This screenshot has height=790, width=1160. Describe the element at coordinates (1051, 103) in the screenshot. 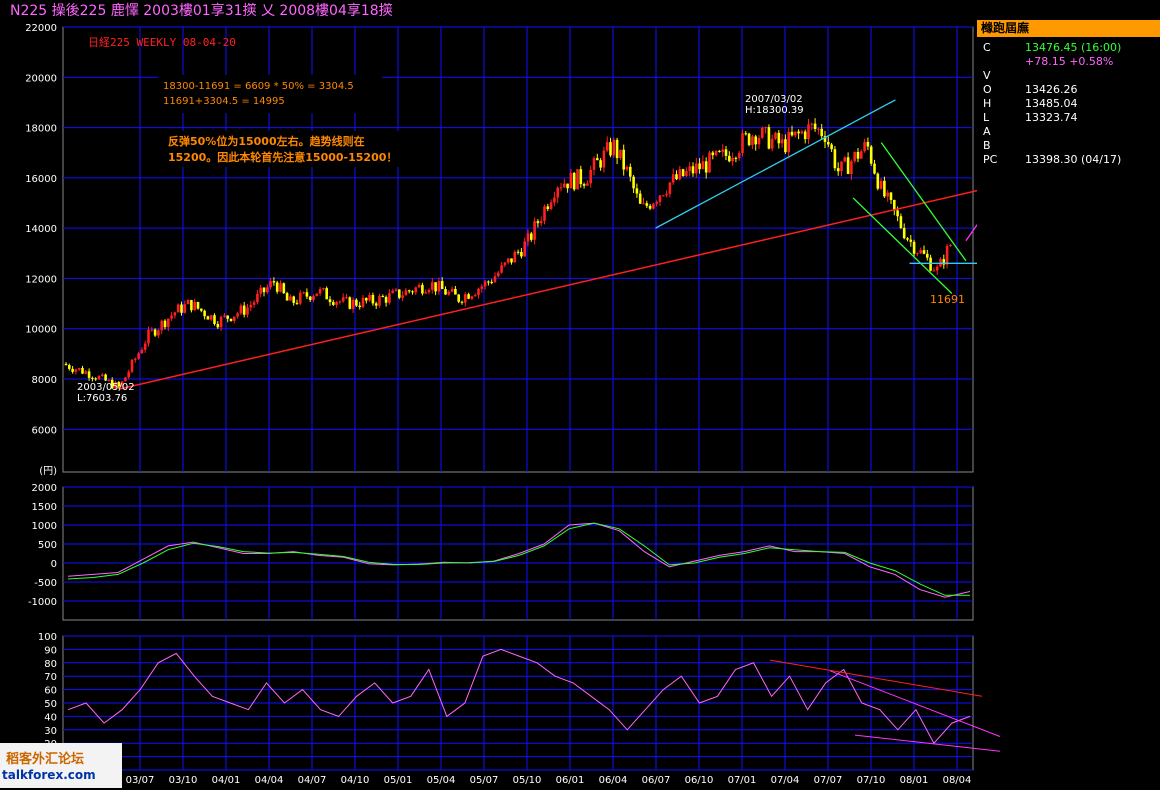

I see `quote-value: 13485.04` at that location.